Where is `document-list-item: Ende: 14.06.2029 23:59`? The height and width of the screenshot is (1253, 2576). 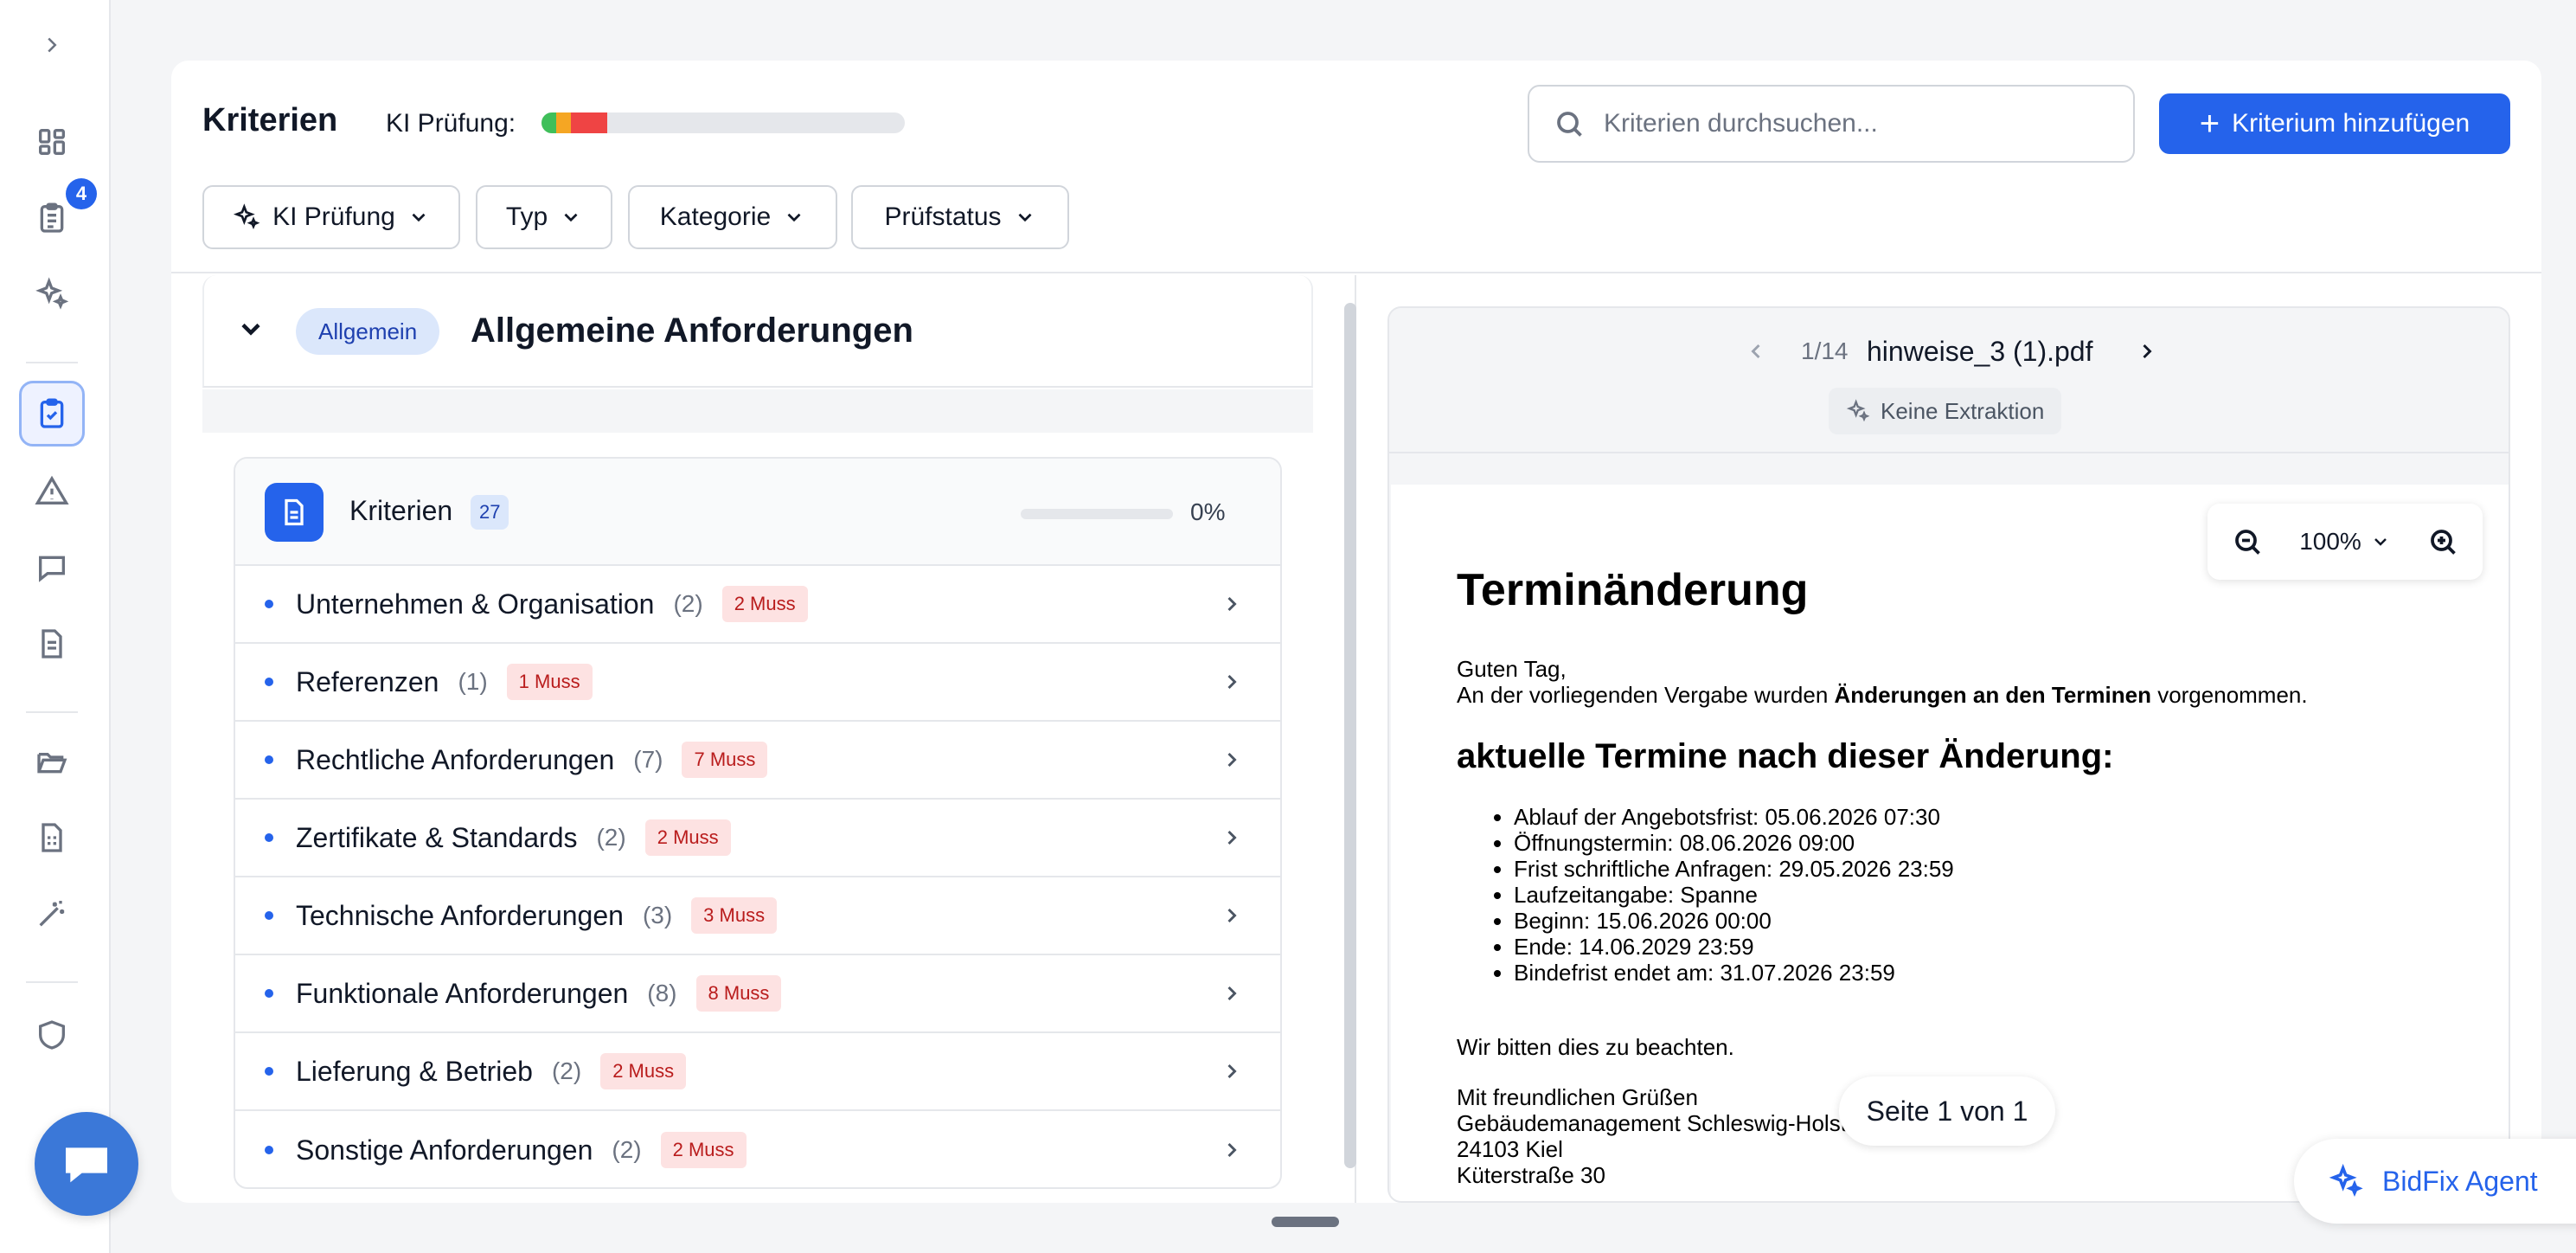 document-list-item: Ende: 14.06.2029 23:59 is located at coordinates (1969, 947).